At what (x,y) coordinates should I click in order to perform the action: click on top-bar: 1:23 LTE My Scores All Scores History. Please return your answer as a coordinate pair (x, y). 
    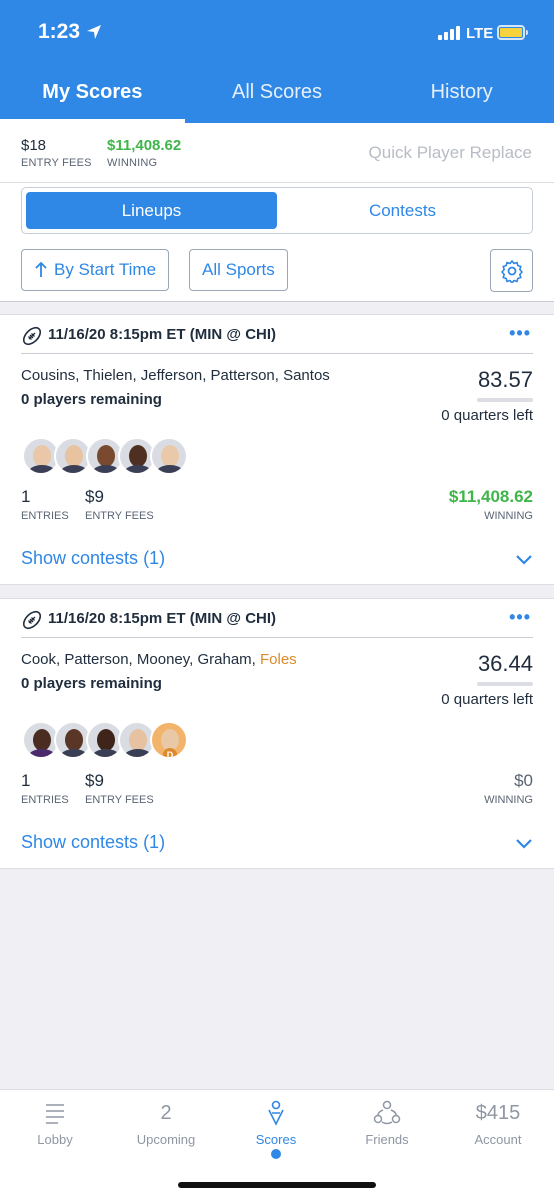
    Looking at the image, I should click on (277, 61).